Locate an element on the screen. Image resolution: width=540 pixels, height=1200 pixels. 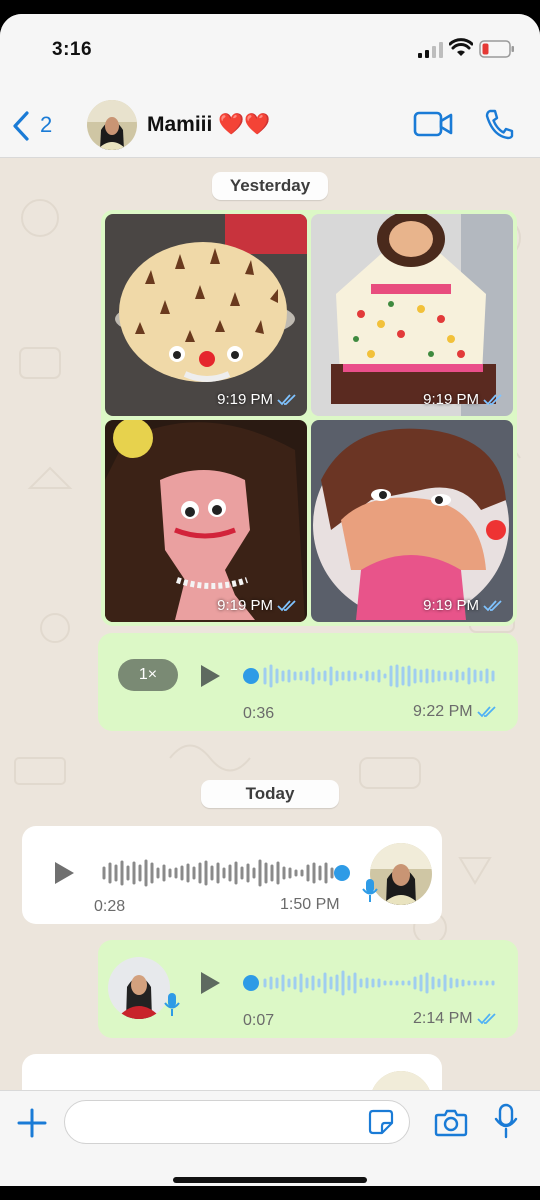
chevron-left-icon is located at coordinates (21, 126).